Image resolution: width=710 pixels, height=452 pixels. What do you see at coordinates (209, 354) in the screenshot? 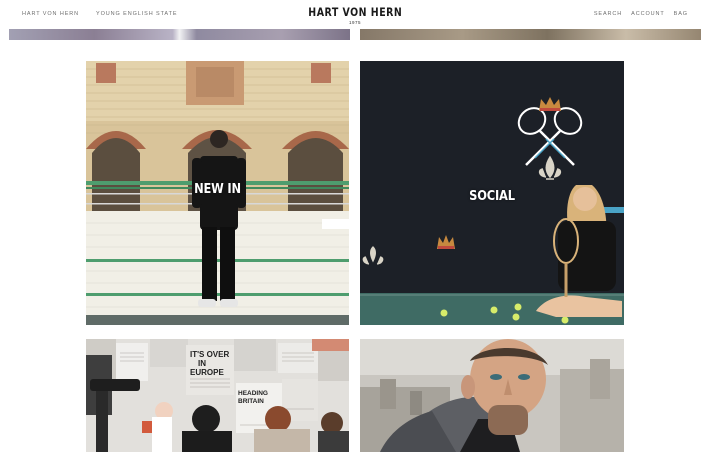
I see `svg-text: IT'S OVER` at bounding box center [209, 354].